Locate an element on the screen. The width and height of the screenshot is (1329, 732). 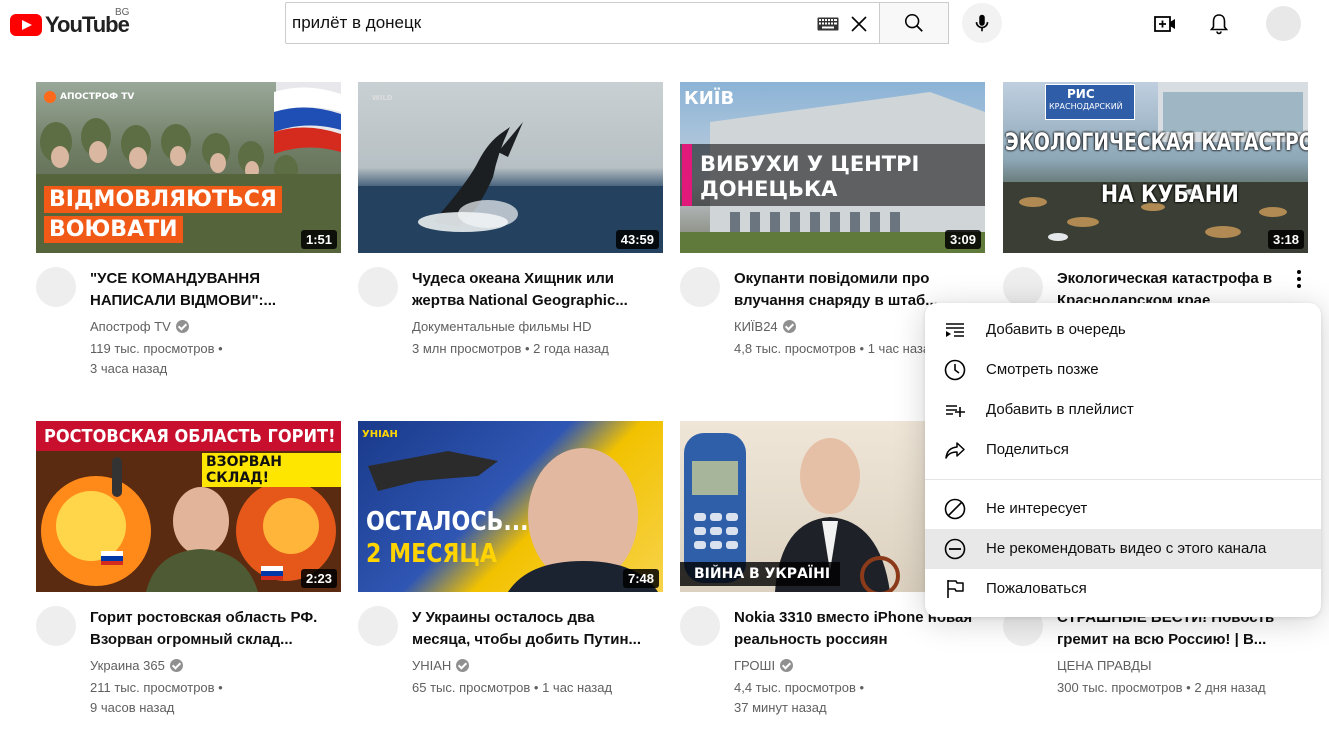
channel-name: ЦЕНА ПРАВДЫ is located at coordinates (1104, 665).